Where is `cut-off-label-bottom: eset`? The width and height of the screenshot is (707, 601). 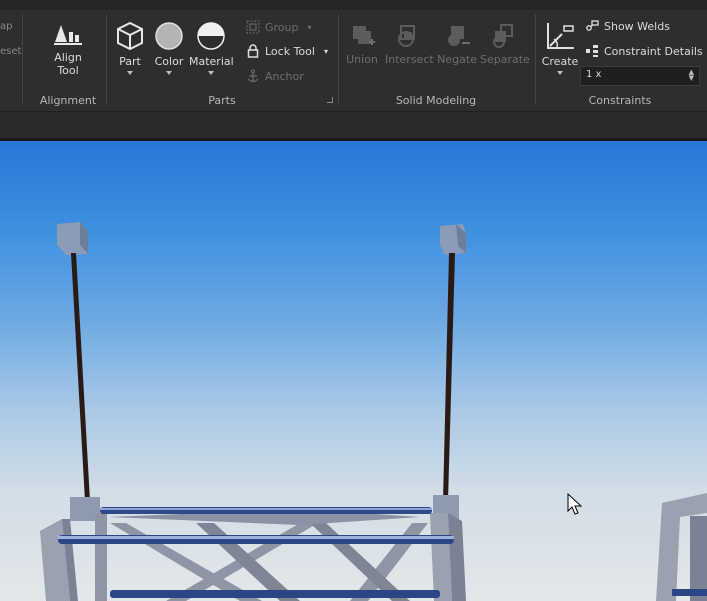 cut-off-label-bottom: eset is located at coordinates (11, 51).